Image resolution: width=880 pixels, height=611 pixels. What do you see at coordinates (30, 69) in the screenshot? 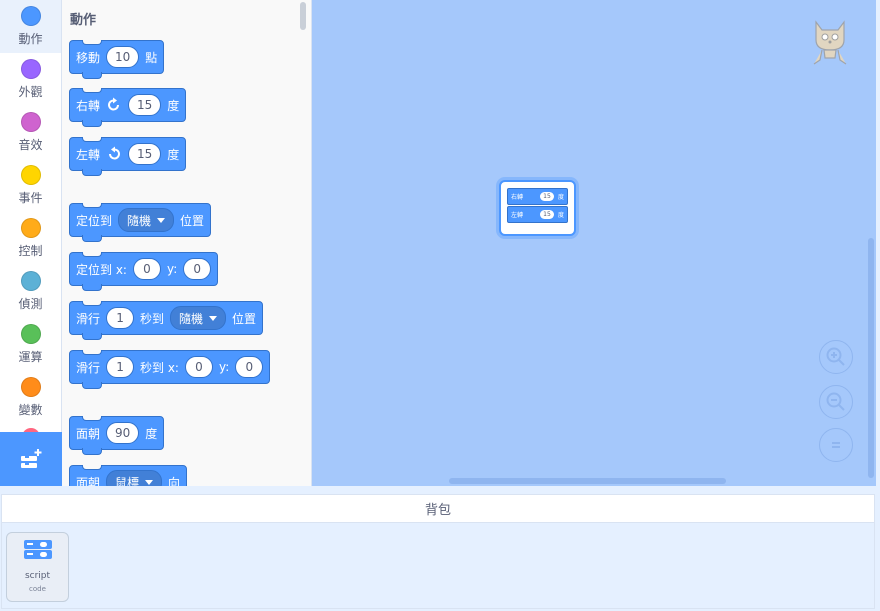
I see `category-looks-dot` at bounding box center [30, 69].